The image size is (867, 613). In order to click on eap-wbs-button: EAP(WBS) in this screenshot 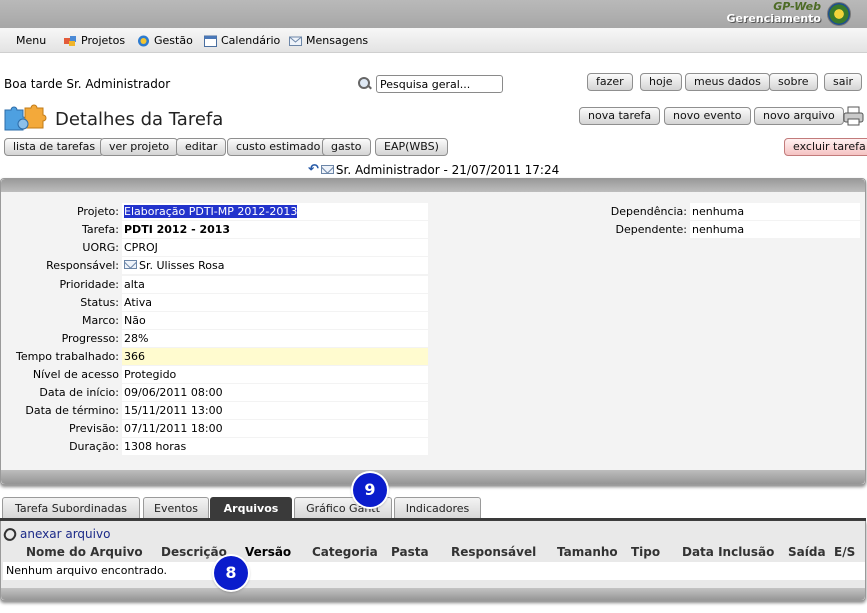, I will do `click(411, 147)`.